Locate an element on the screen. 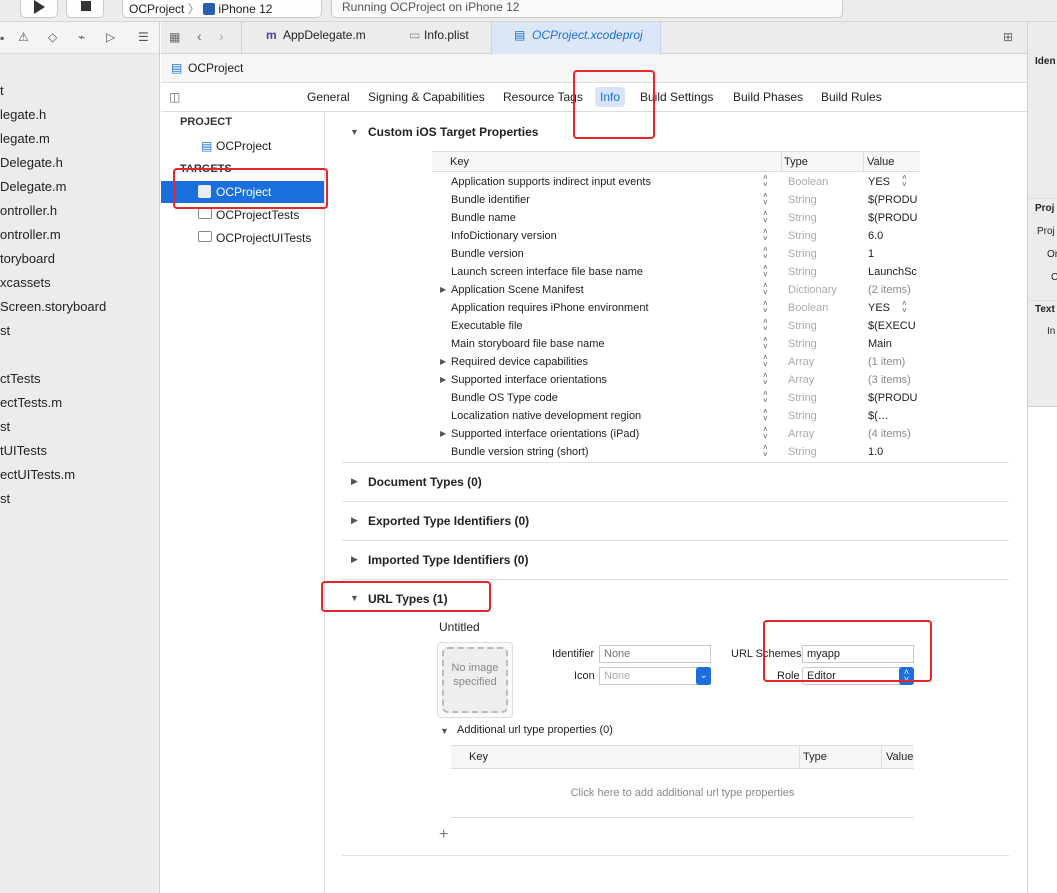  column-key: Key is located at coordinates (478, 757).